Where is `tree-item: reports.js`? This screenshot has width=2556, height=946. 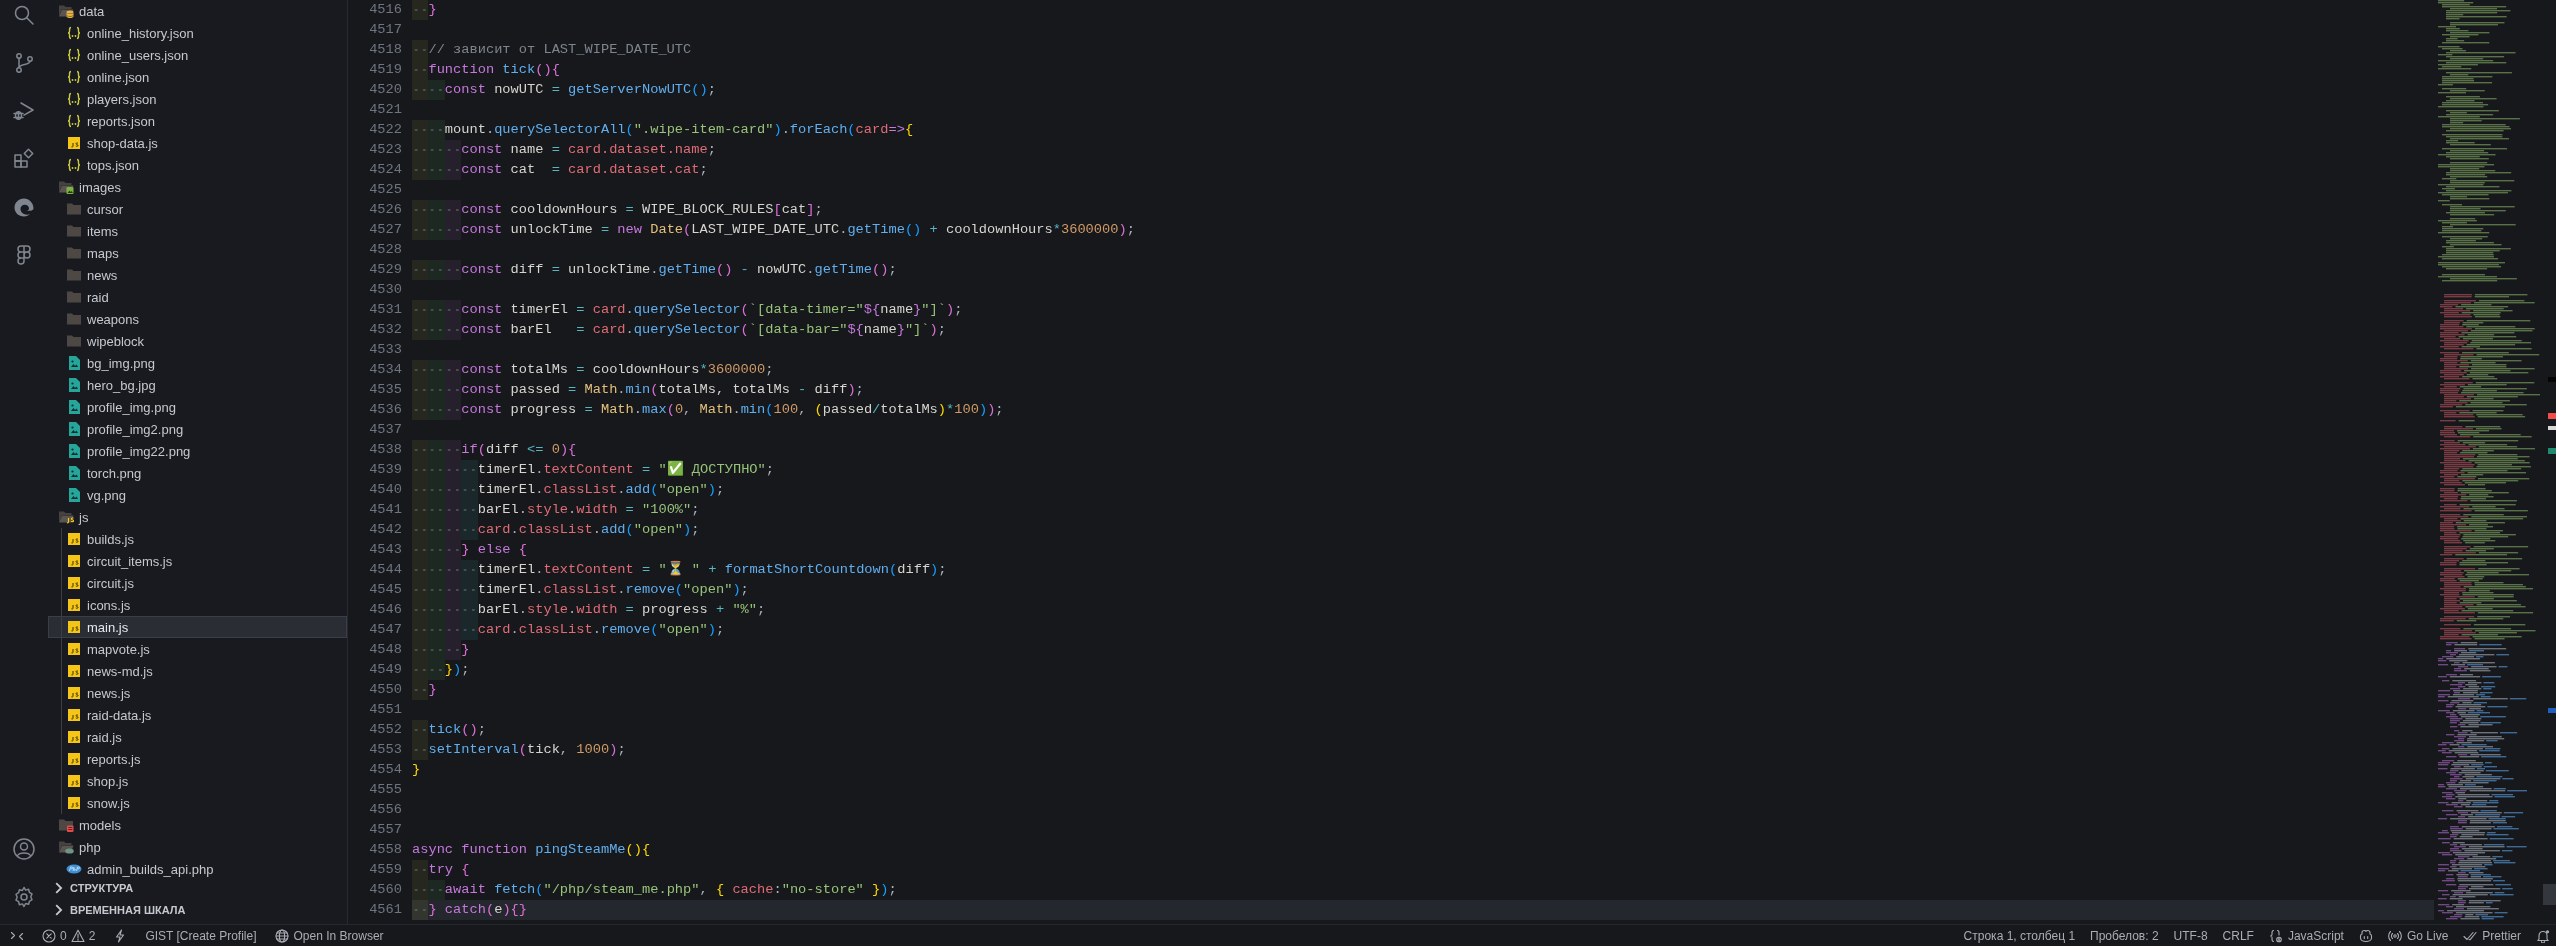 tree-item: reports.js is located at coordinates (197, 759).